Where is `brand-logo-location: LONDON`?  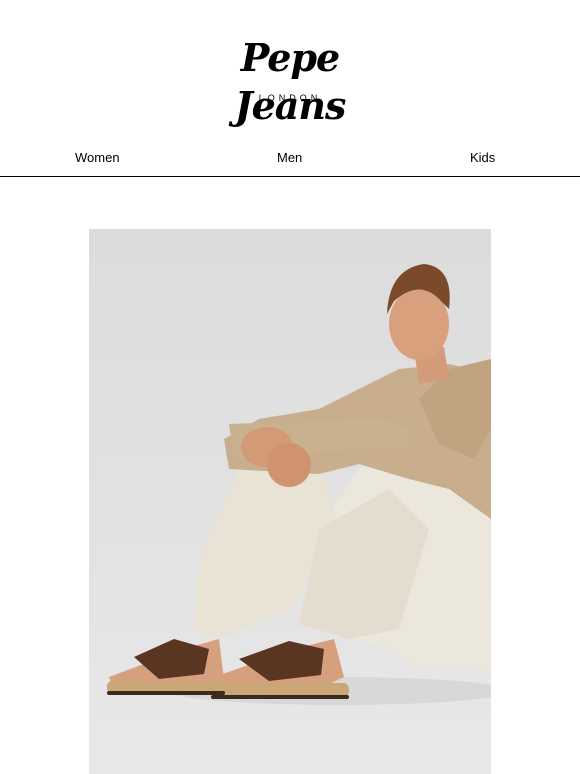 brand-logo-location: LONDON is located at coordinates (290, 98).